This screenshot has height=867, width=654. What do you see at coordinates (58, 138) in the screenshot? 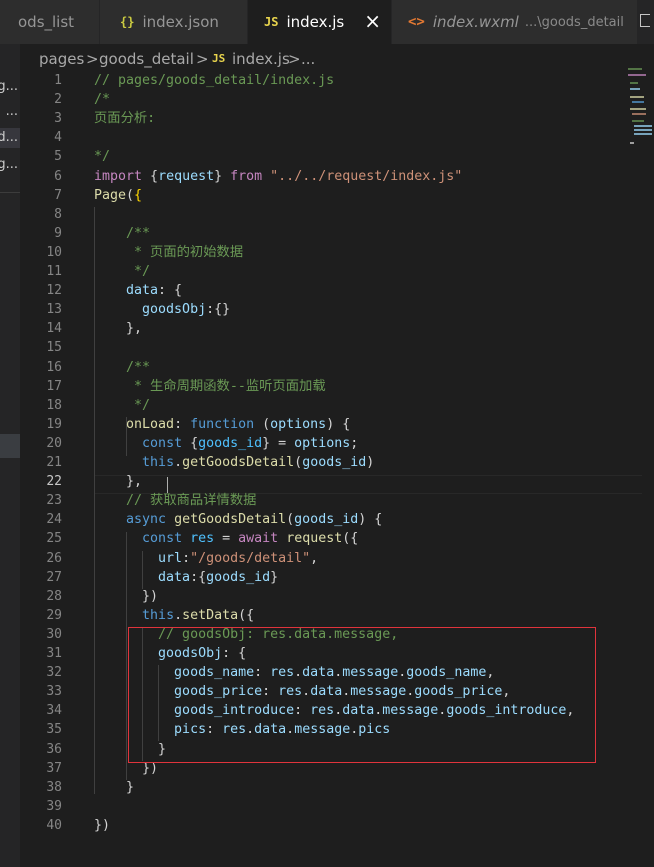
I see `line-number: 4` at bounding box center [58, 138].